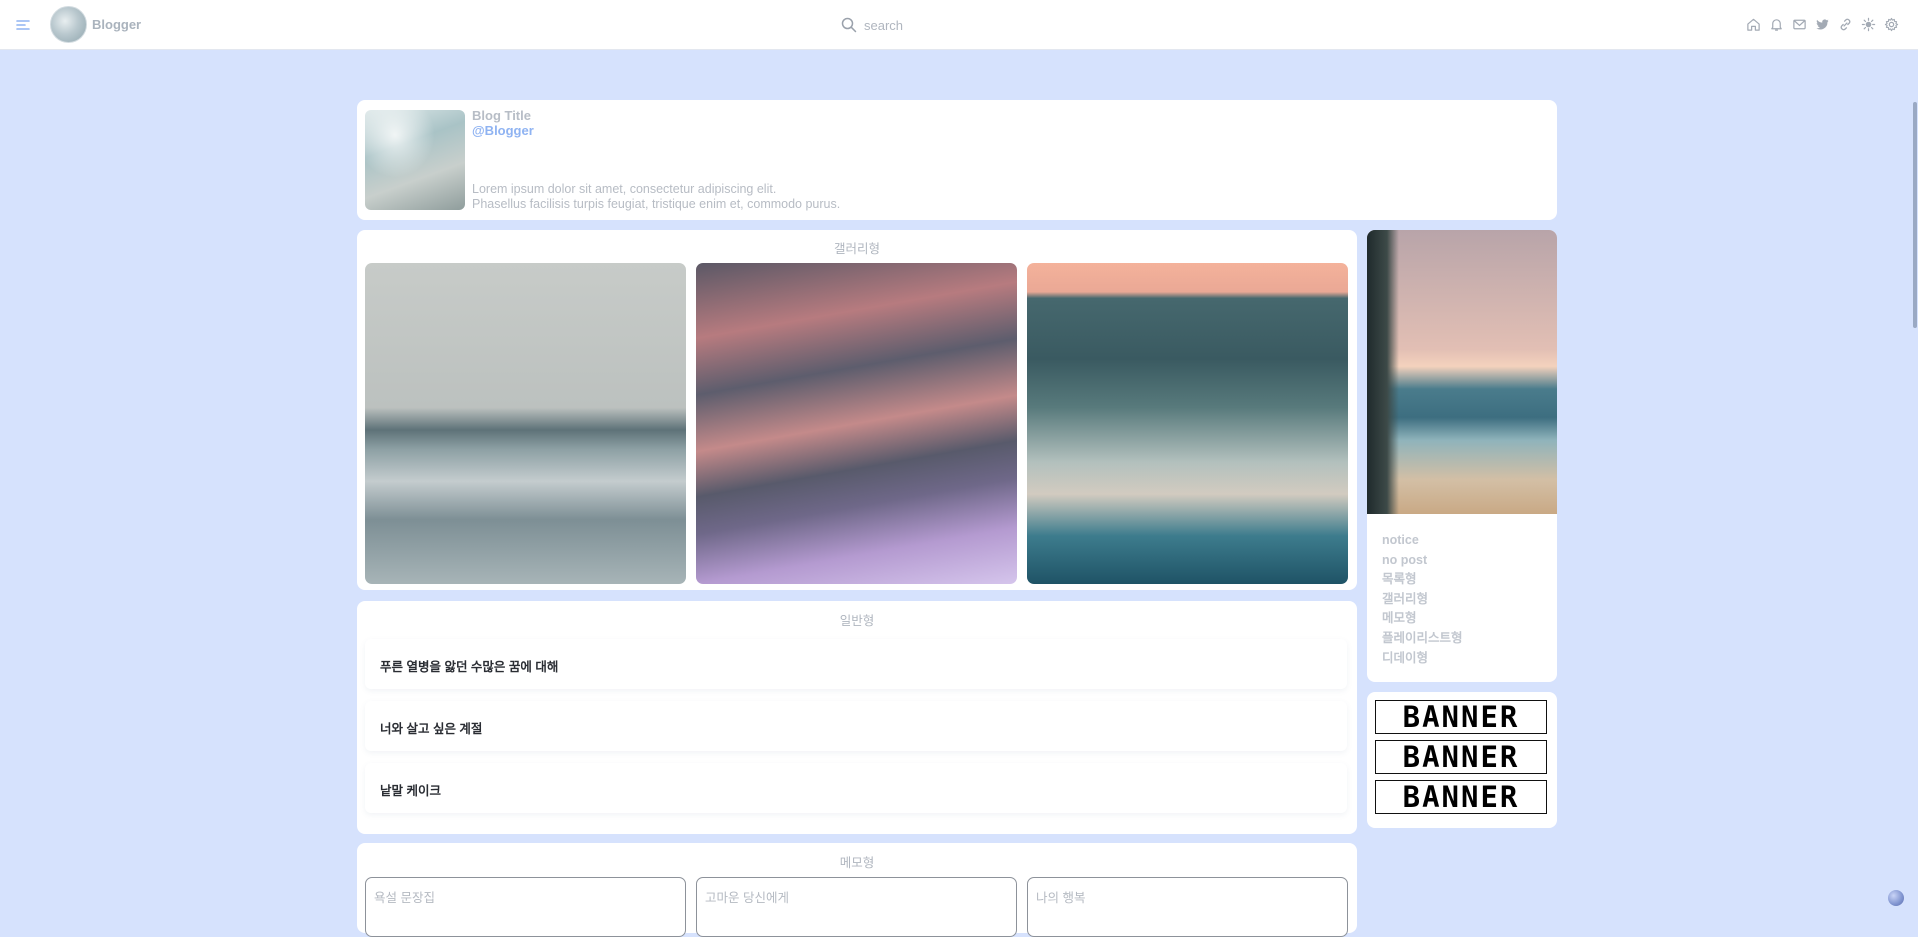 This screenshot has width=1918, height=937. I want to click on memo-card-title: 나의 행복, so click(1061, 898).